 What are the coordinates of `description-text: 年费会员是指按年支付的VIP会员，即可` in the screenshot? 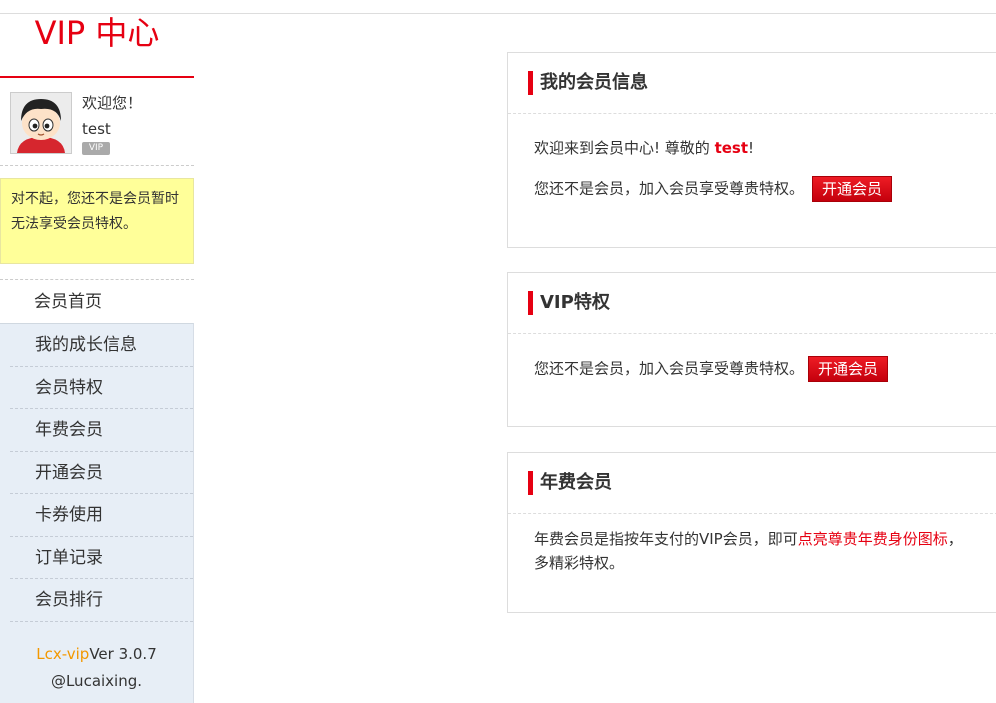 It's located at (666, 539).